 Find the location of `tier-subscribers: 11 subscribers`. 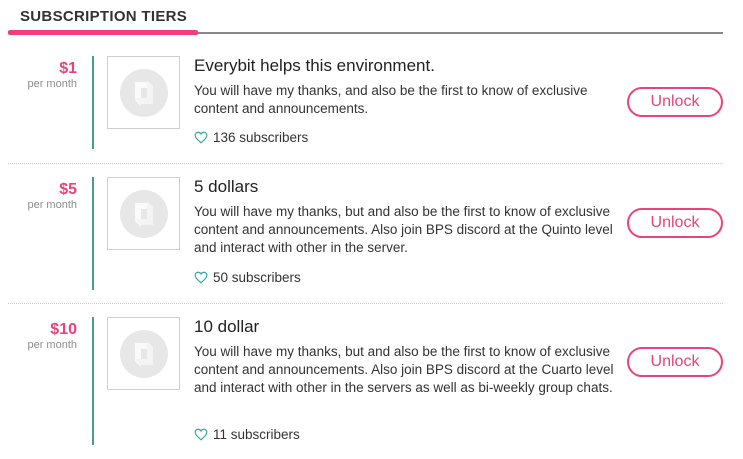

tier-subscribers: 11 subscribers is located at coordinates (247, 434).